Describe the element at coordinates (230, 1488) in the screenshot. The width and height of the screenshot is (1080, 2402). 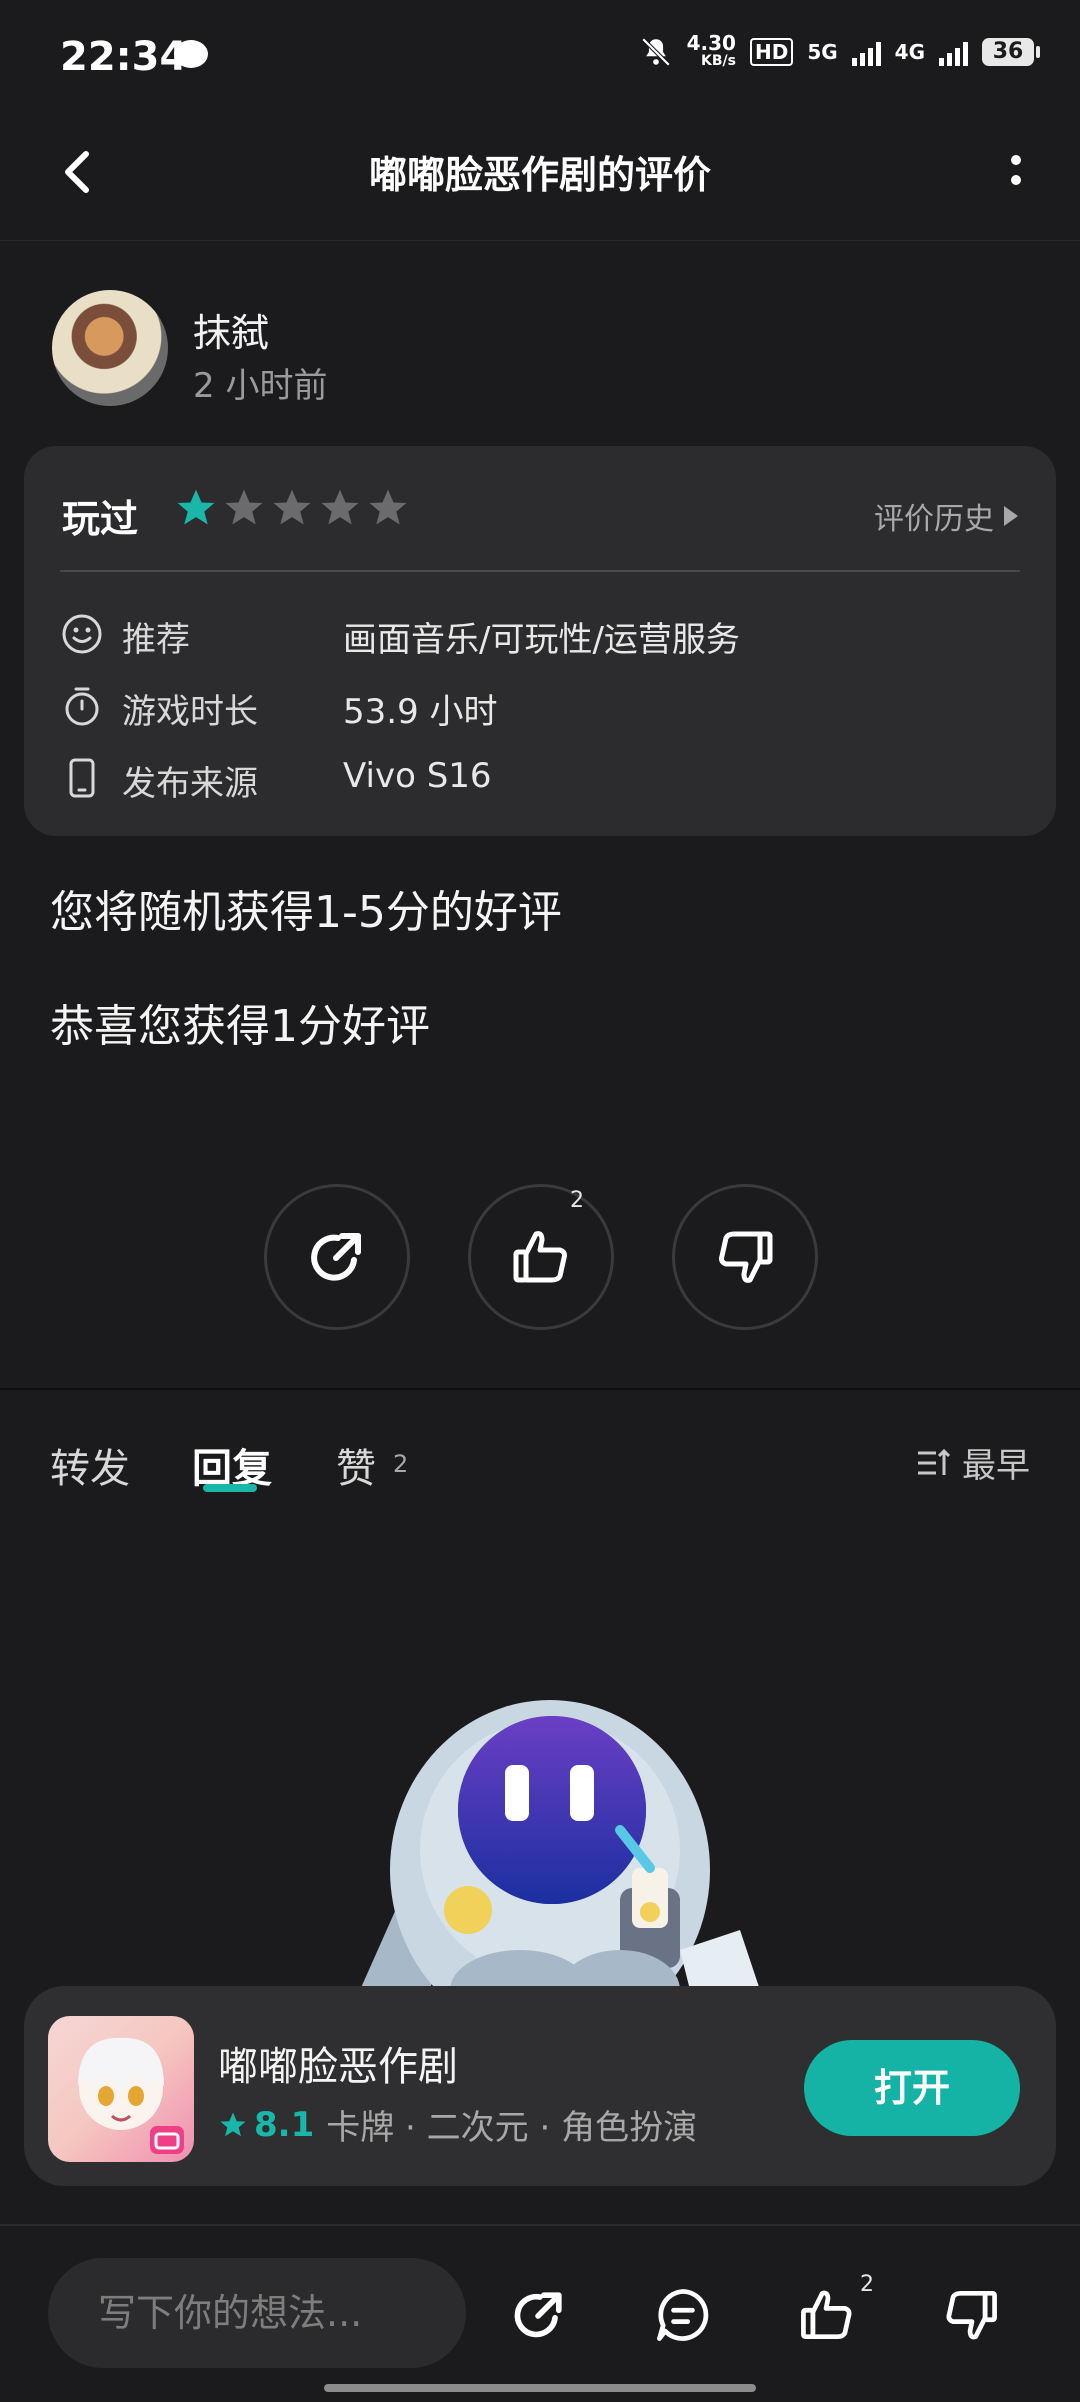
I see `active-tab-indicator` at that location.